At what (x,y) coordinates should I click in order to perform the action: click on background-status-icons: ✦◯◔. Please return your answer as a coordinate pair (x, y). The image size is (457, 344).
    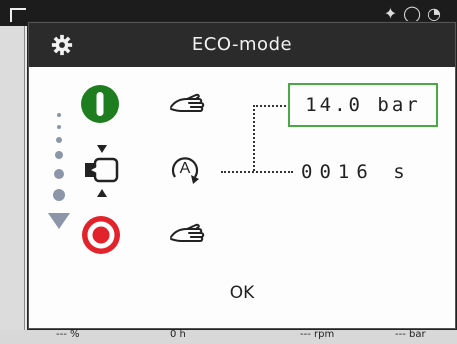
    Looking at the image, I should click on (415, 13).